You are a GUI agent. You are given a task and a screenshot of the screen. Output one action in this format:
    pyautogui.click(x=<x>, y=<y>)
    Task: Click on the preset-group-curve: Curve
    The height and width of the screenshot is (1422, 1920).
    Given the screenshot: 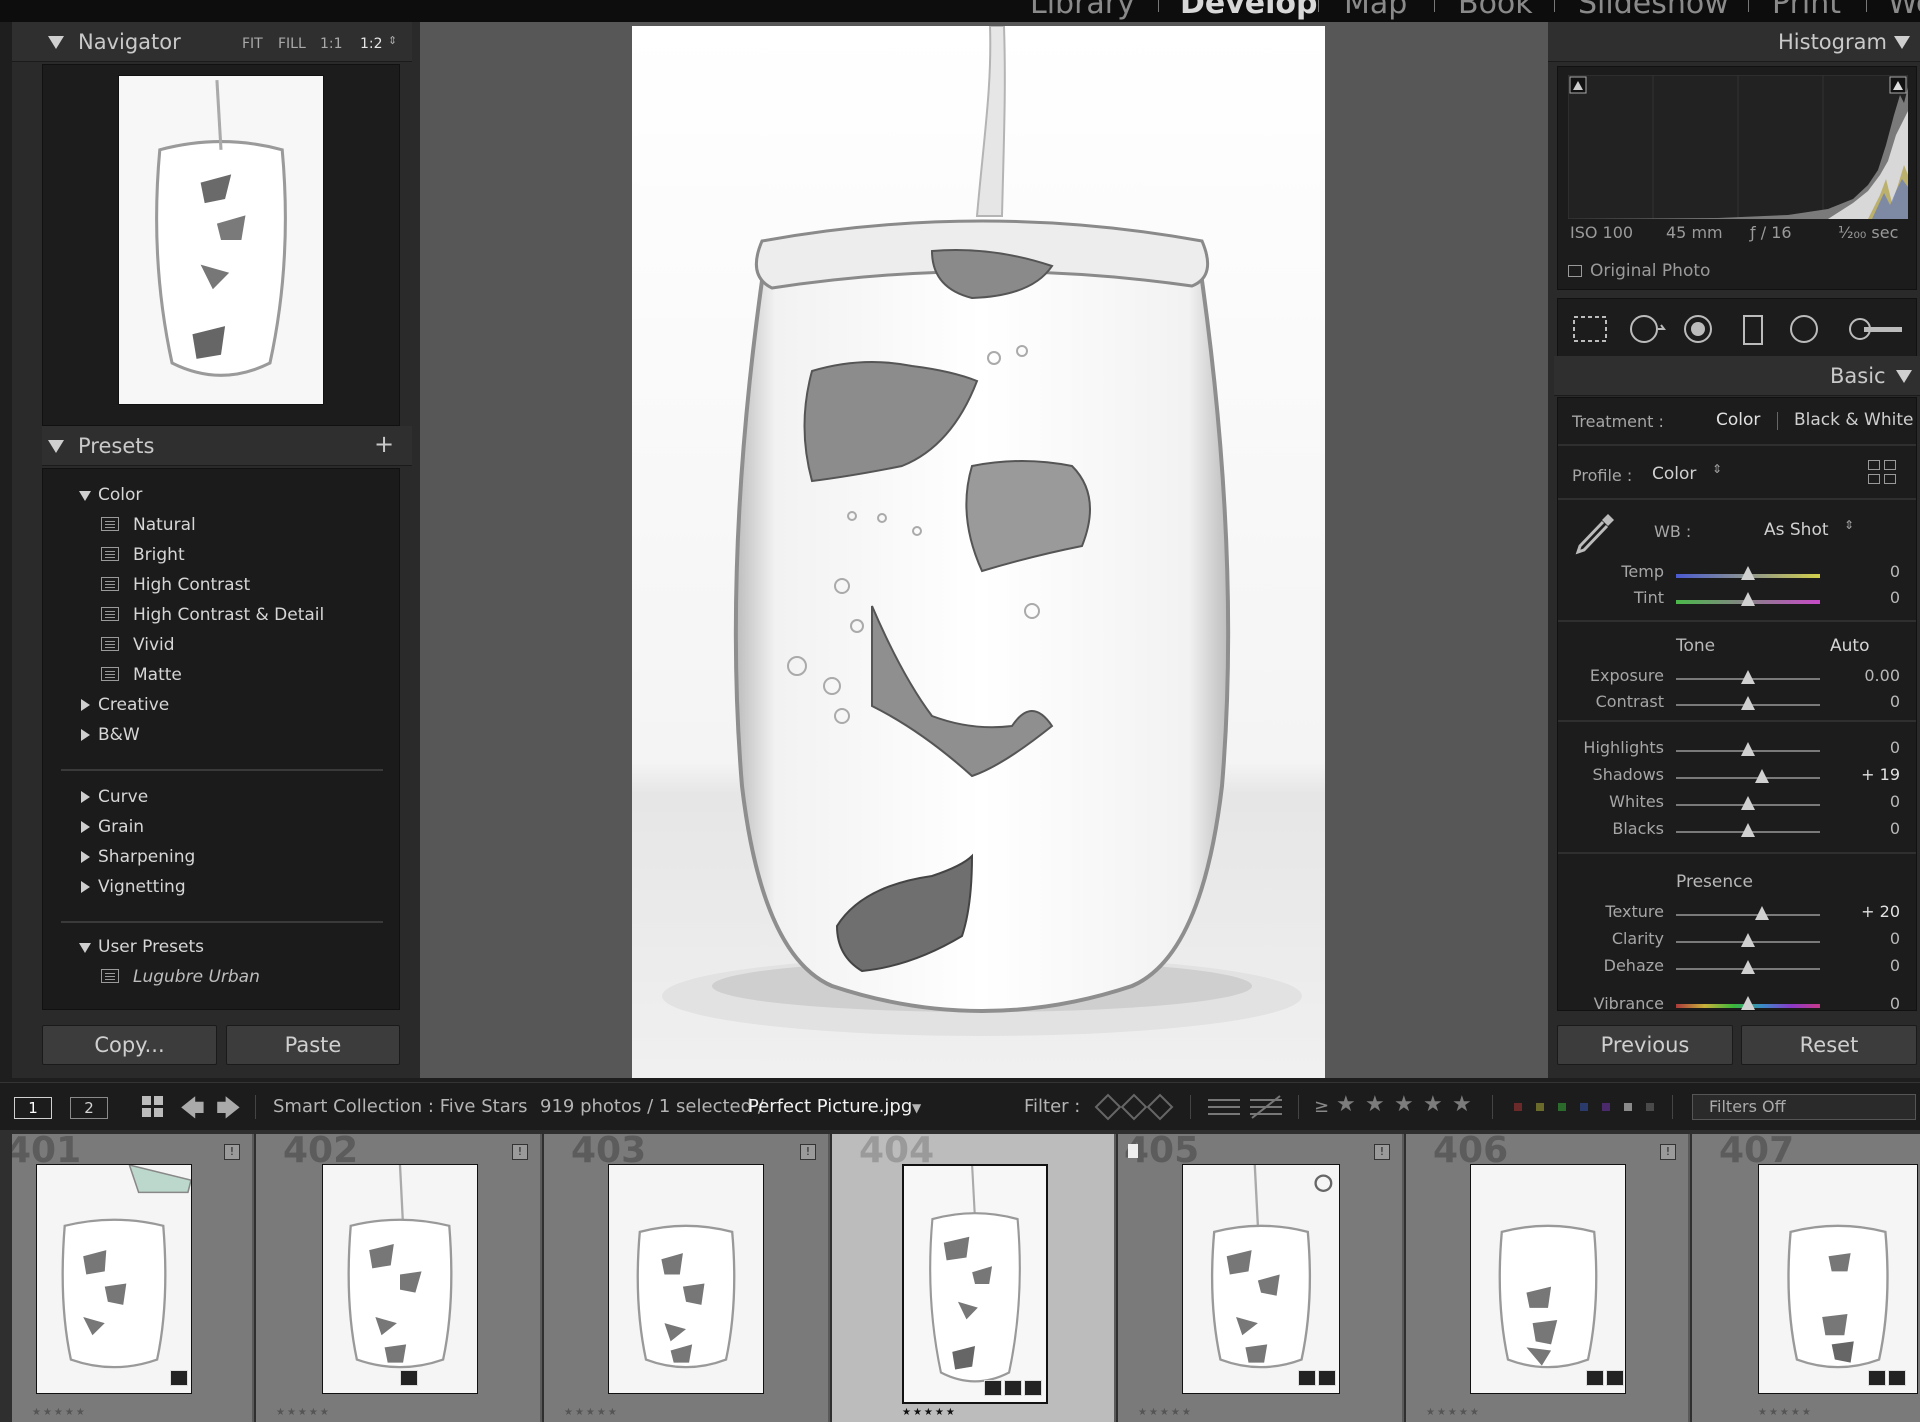 What is the action you would take?
    pyautogui.click(x=123, y=797)
    